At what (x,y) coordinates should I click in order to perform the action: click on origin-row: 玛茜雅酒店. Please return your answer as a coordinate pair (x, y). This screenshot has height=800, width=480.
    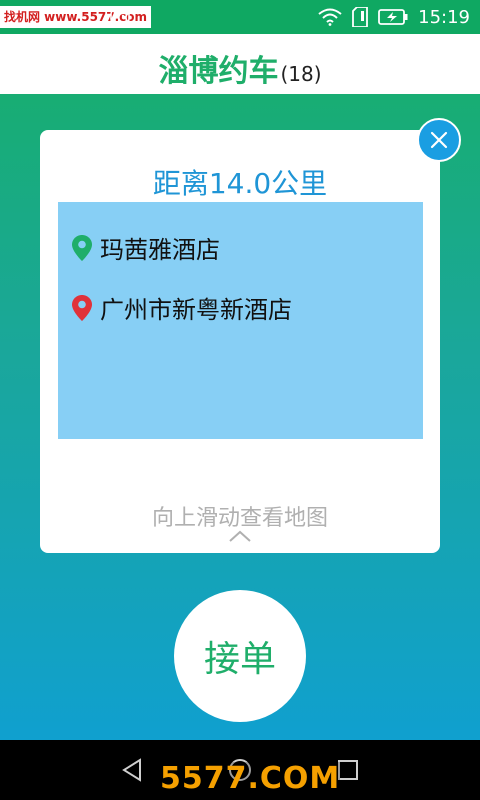
    Looking at the image, I should click on (146, 247).